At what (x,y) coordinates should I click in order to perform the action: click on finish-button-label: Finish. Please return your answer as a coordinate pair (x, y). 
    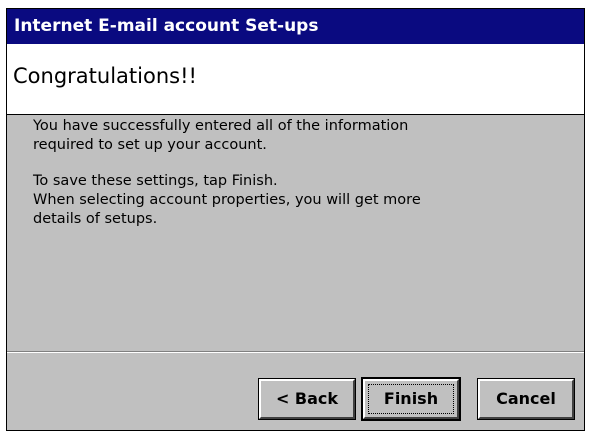
    Looking at the image, I should click on (411, 398).